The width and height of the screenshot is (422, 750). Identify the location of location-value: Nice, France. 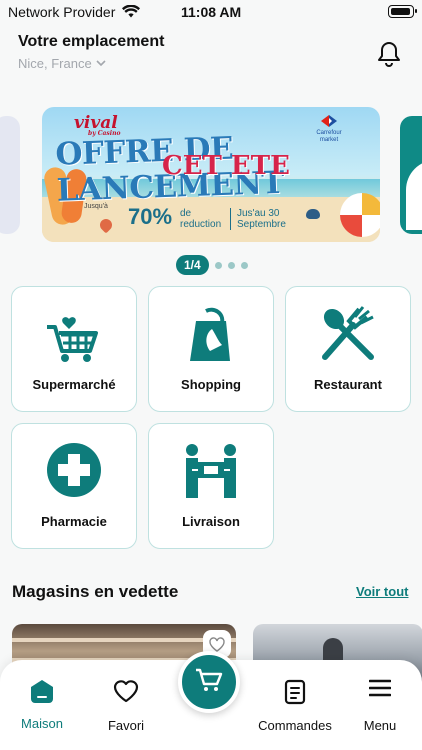
(55, 63).